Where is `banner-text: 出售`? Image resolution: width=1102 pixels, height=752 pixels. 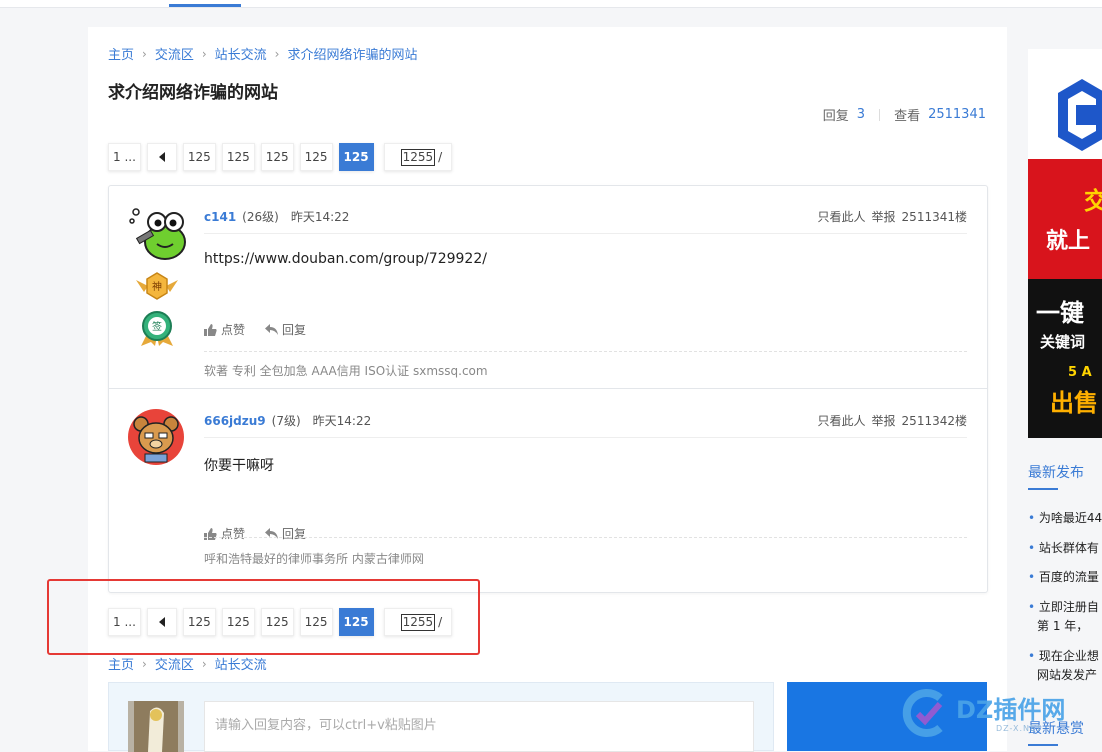
banner-text: 出售 is located at coordinates (1074, 403).